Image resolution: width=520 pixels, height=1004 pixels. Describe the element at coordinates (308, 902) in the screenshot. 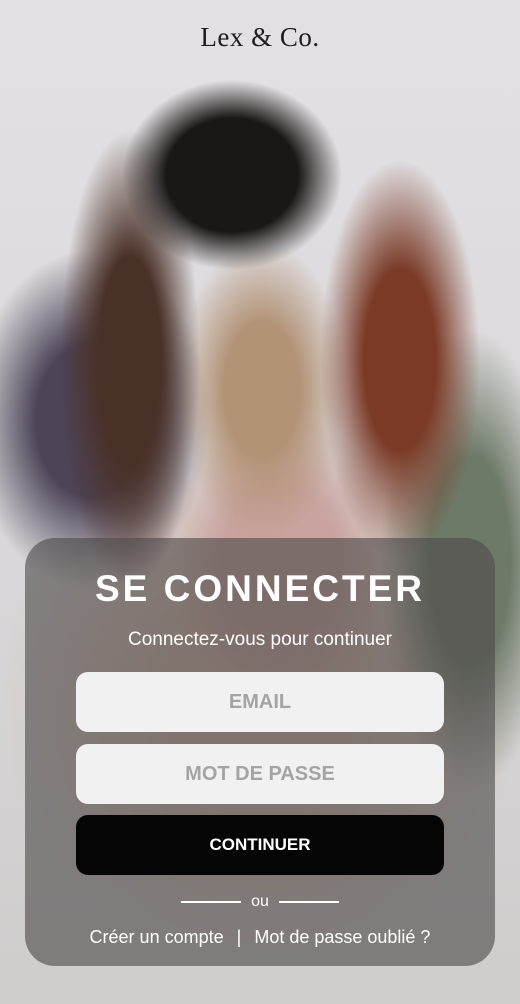

I see `divider-line-right` at that location.